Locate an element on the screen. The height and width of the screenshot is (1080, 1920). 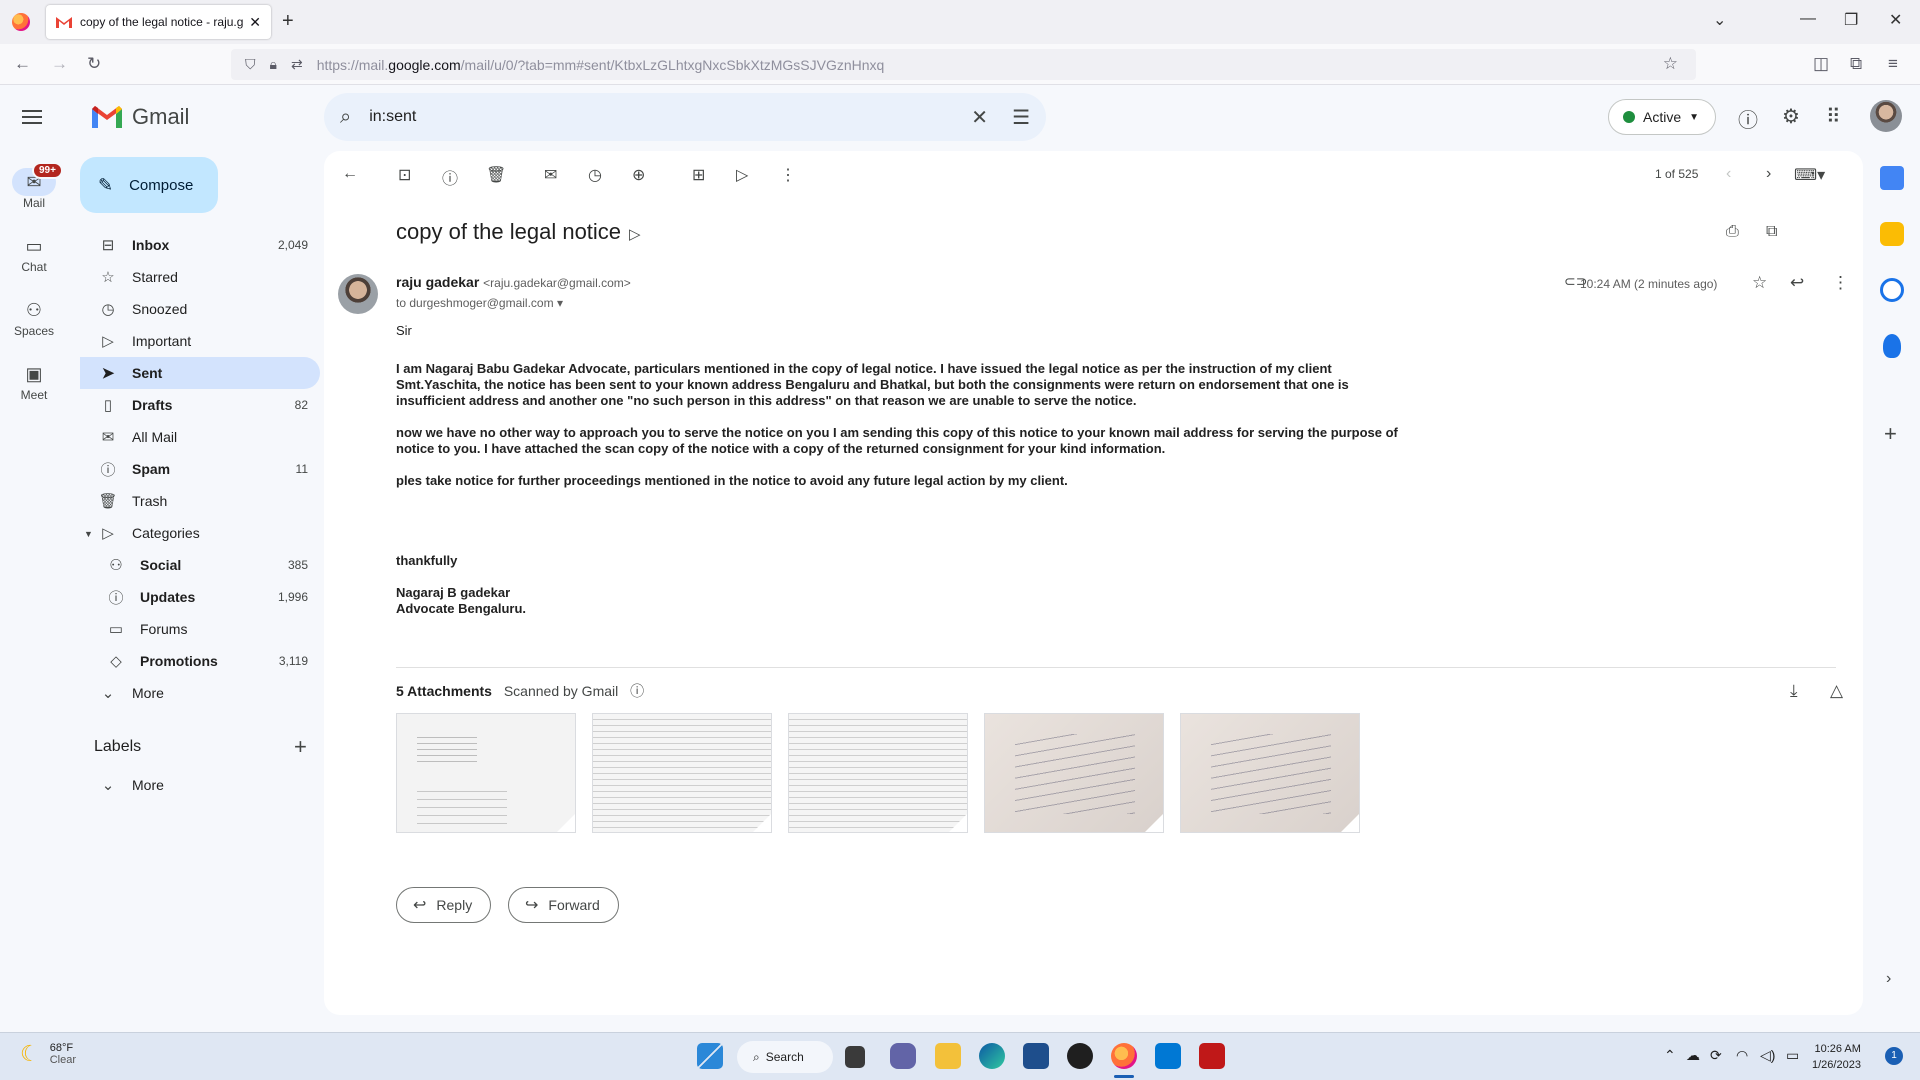
reload-icon: ↻ is located at coordinates (94, 64).